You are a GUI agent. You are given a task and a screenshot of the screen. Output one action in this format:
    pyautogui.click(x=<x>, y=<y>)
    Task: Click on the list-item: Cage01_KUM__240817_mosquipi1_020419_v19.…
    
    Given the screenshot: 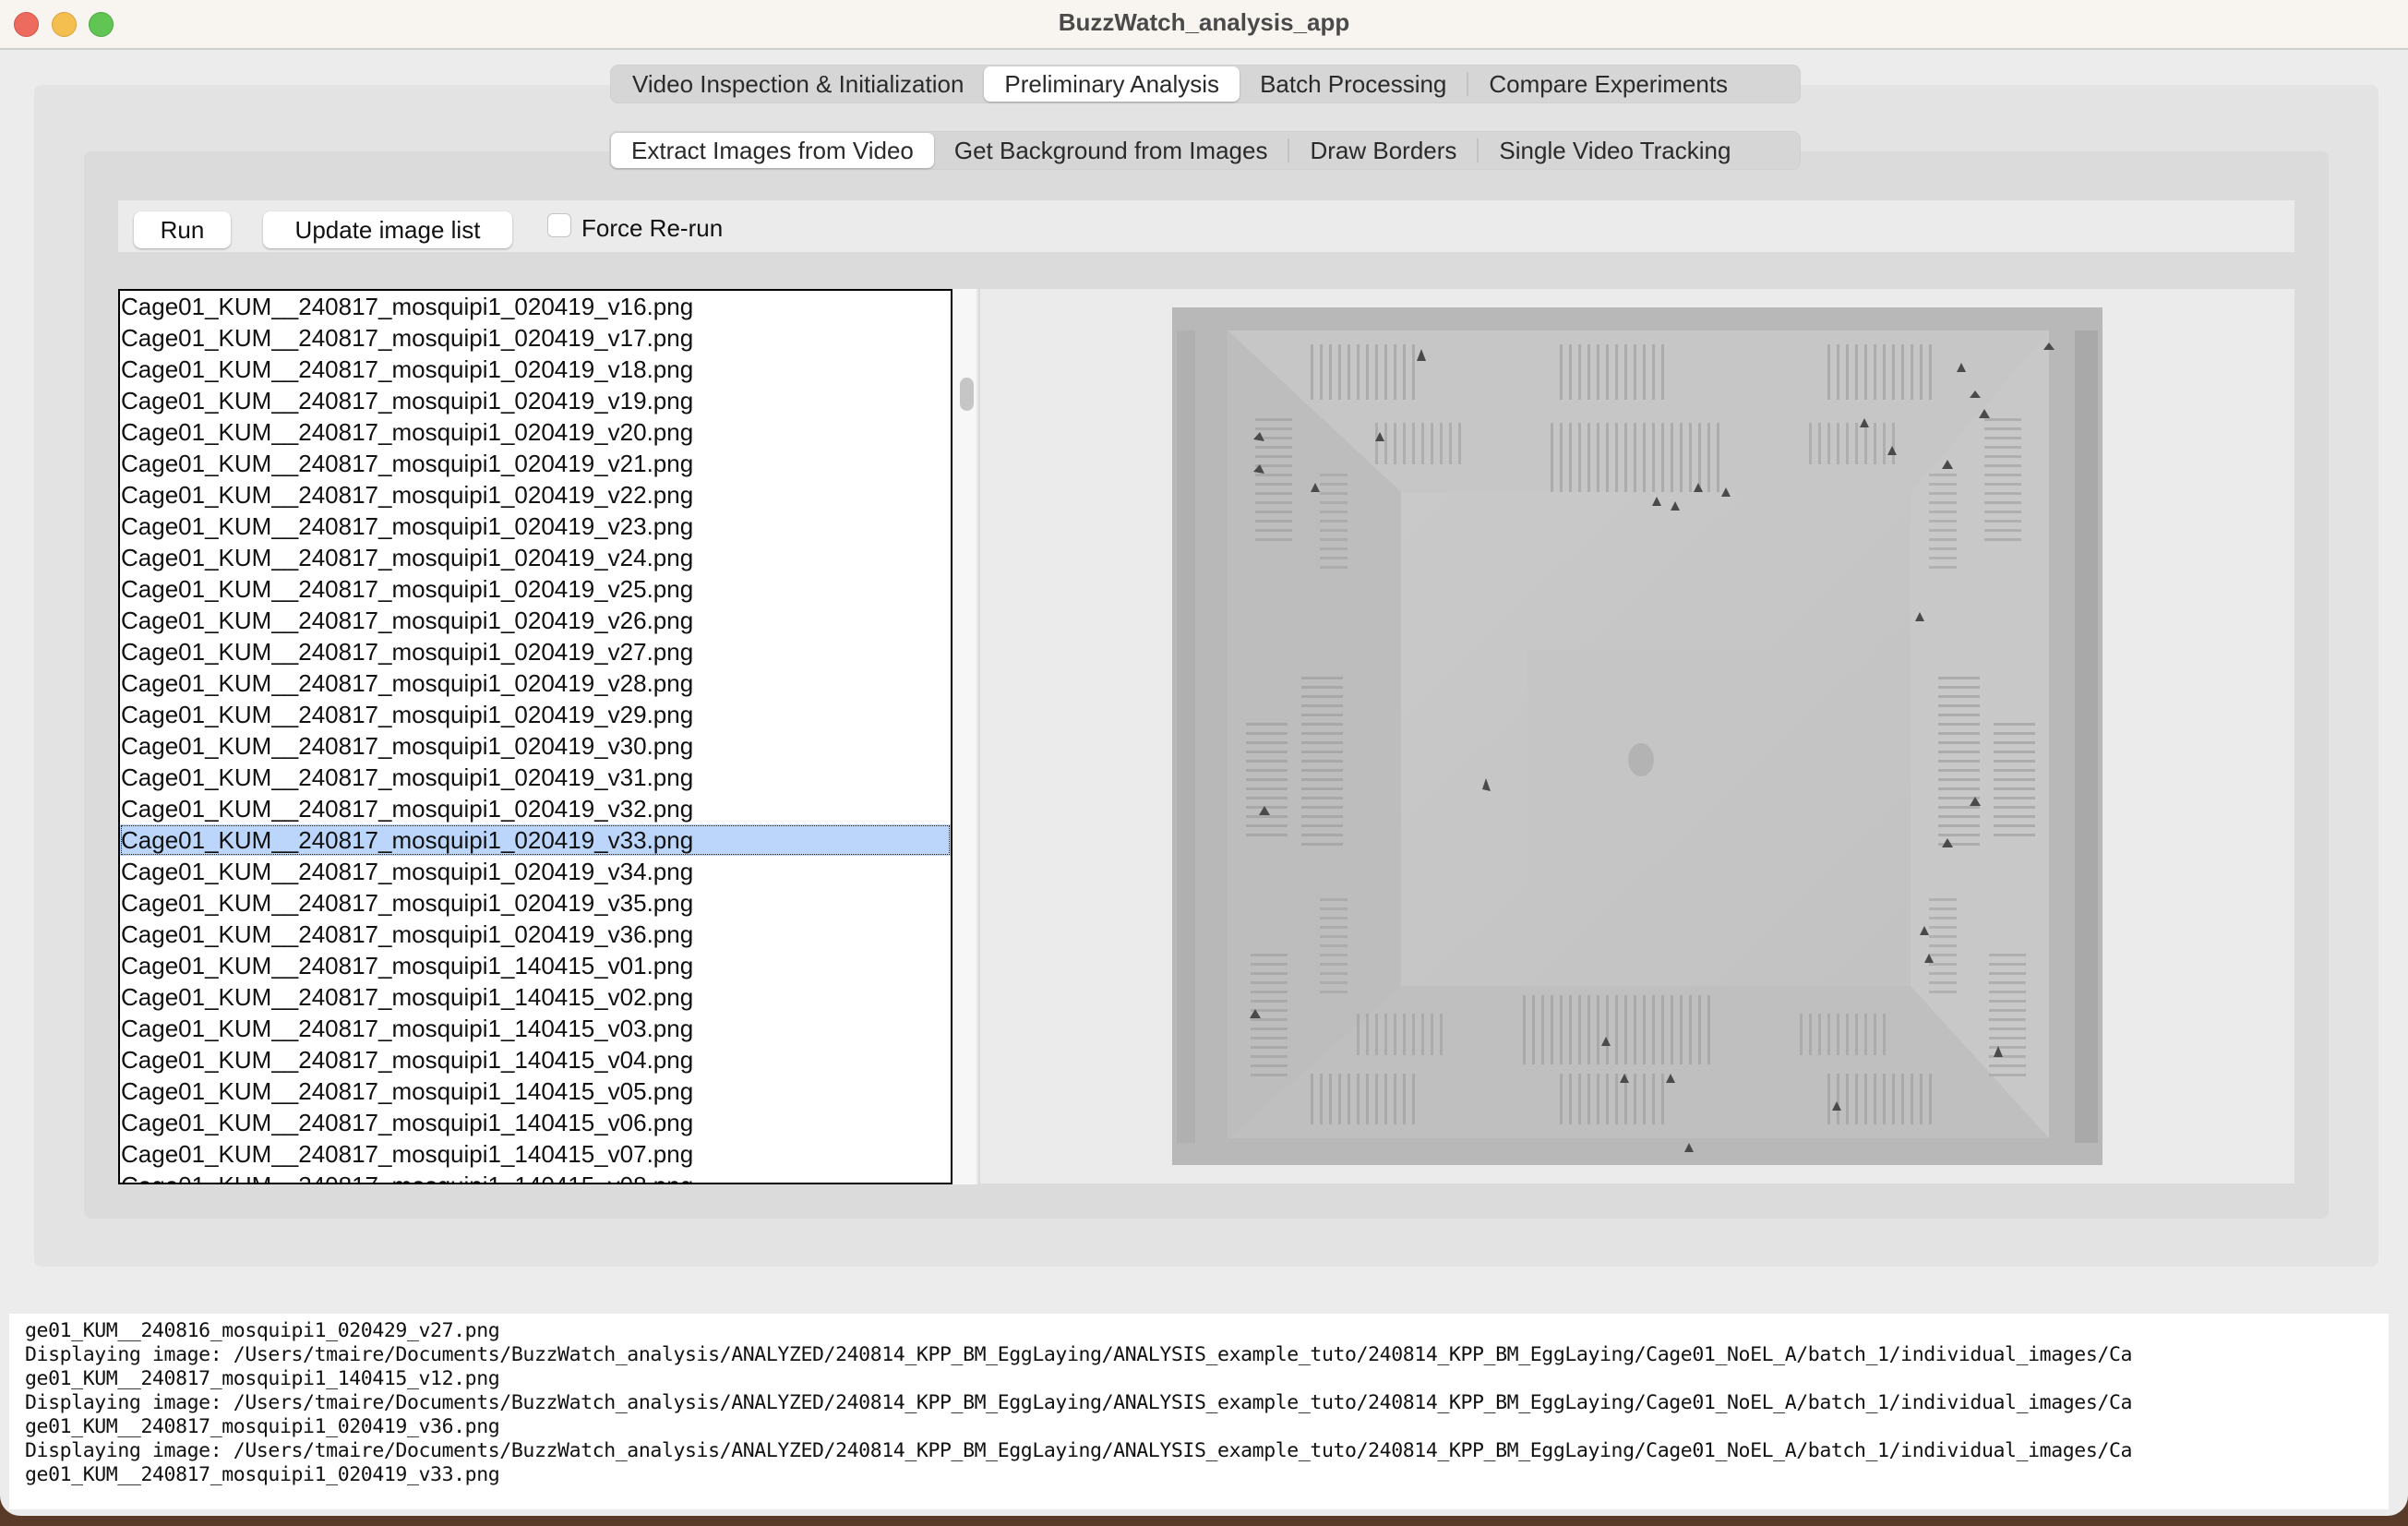 What is the action you would take?
    pyautogui.click(x=535, y=400)
    